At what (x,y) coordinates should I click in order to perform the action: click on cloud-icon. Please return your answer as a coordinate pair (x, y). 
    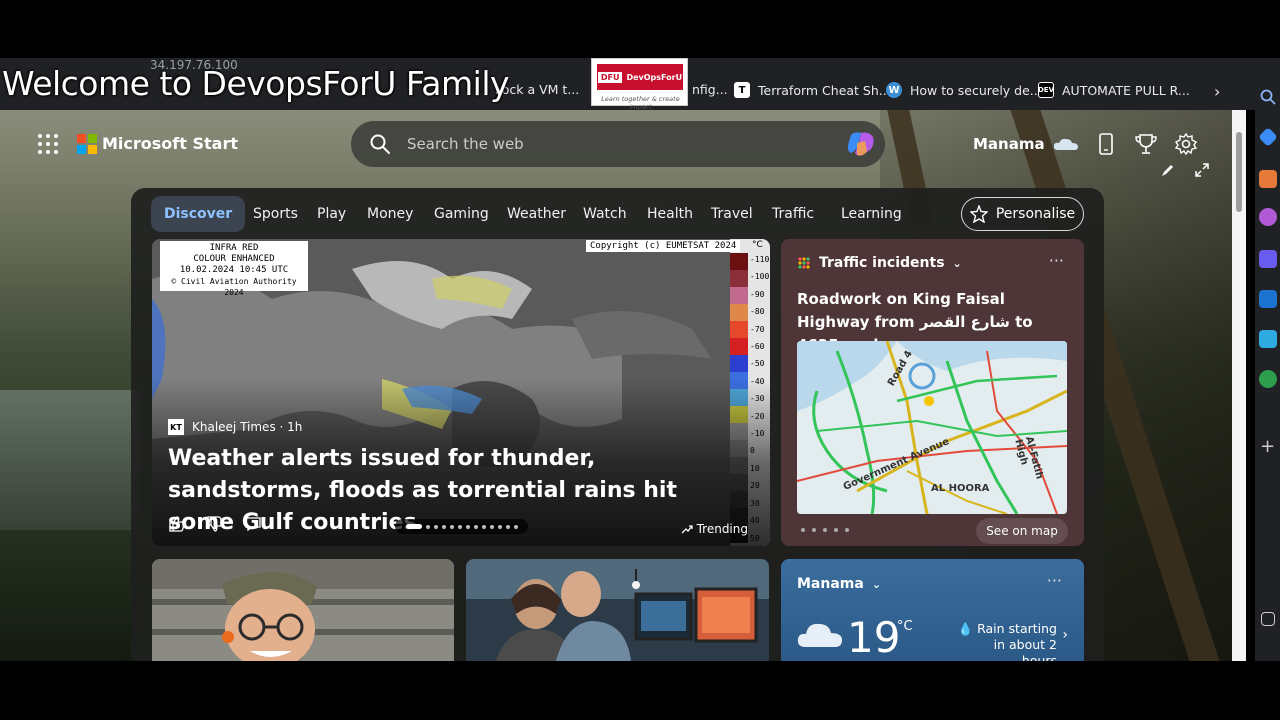
    Looking at the image, I should click on (1065, 144).